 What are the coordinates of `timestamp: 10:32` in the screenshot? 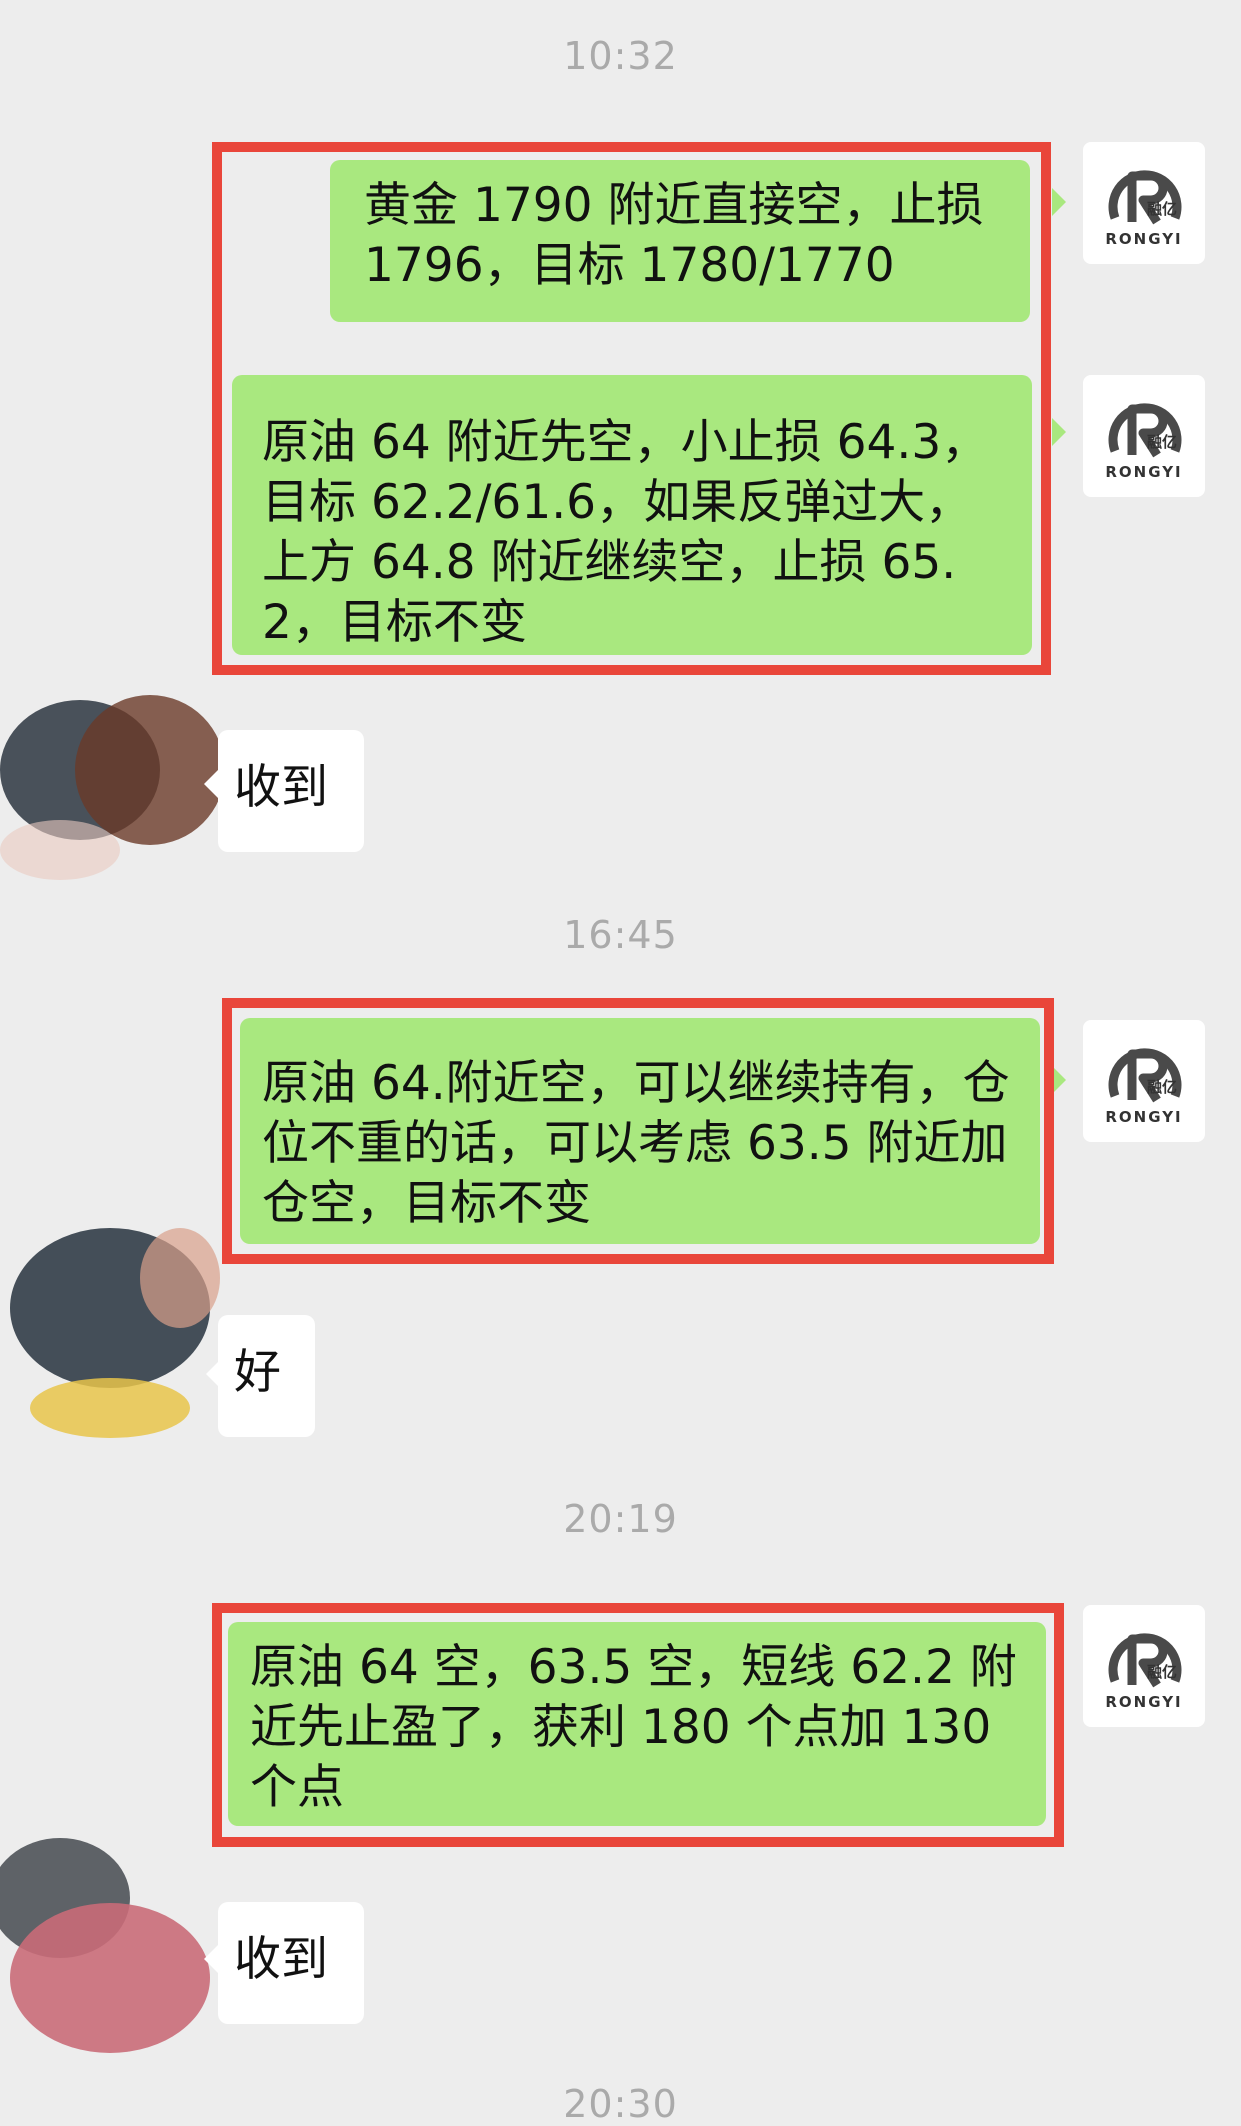 It's located at (620, 56).